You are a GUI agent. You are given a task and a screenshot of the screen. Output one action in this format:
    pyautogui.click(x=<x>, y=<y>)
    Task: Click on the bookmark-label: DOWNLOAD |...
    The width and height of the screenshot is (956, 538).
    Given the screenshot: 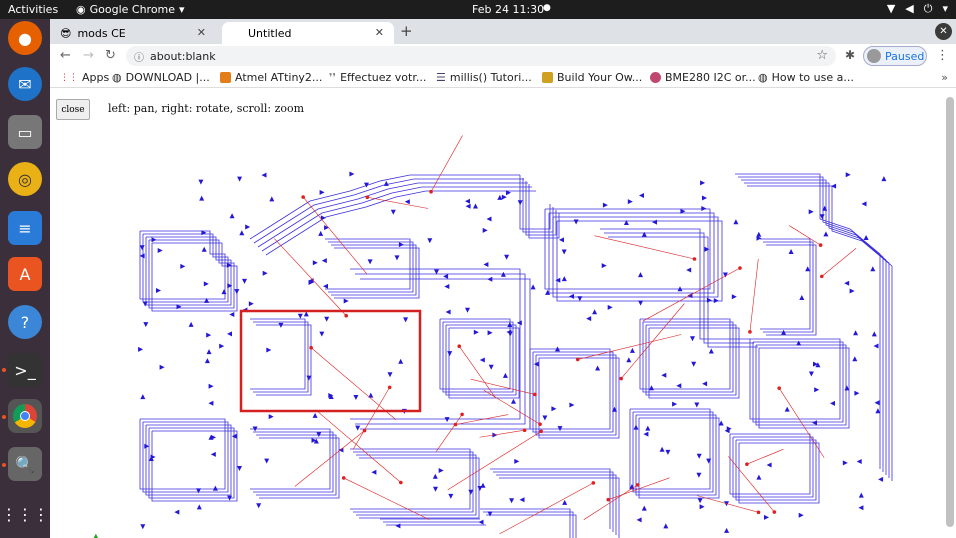 What is the action you would take?
    pyautogui.click(x=167, y=77)
    